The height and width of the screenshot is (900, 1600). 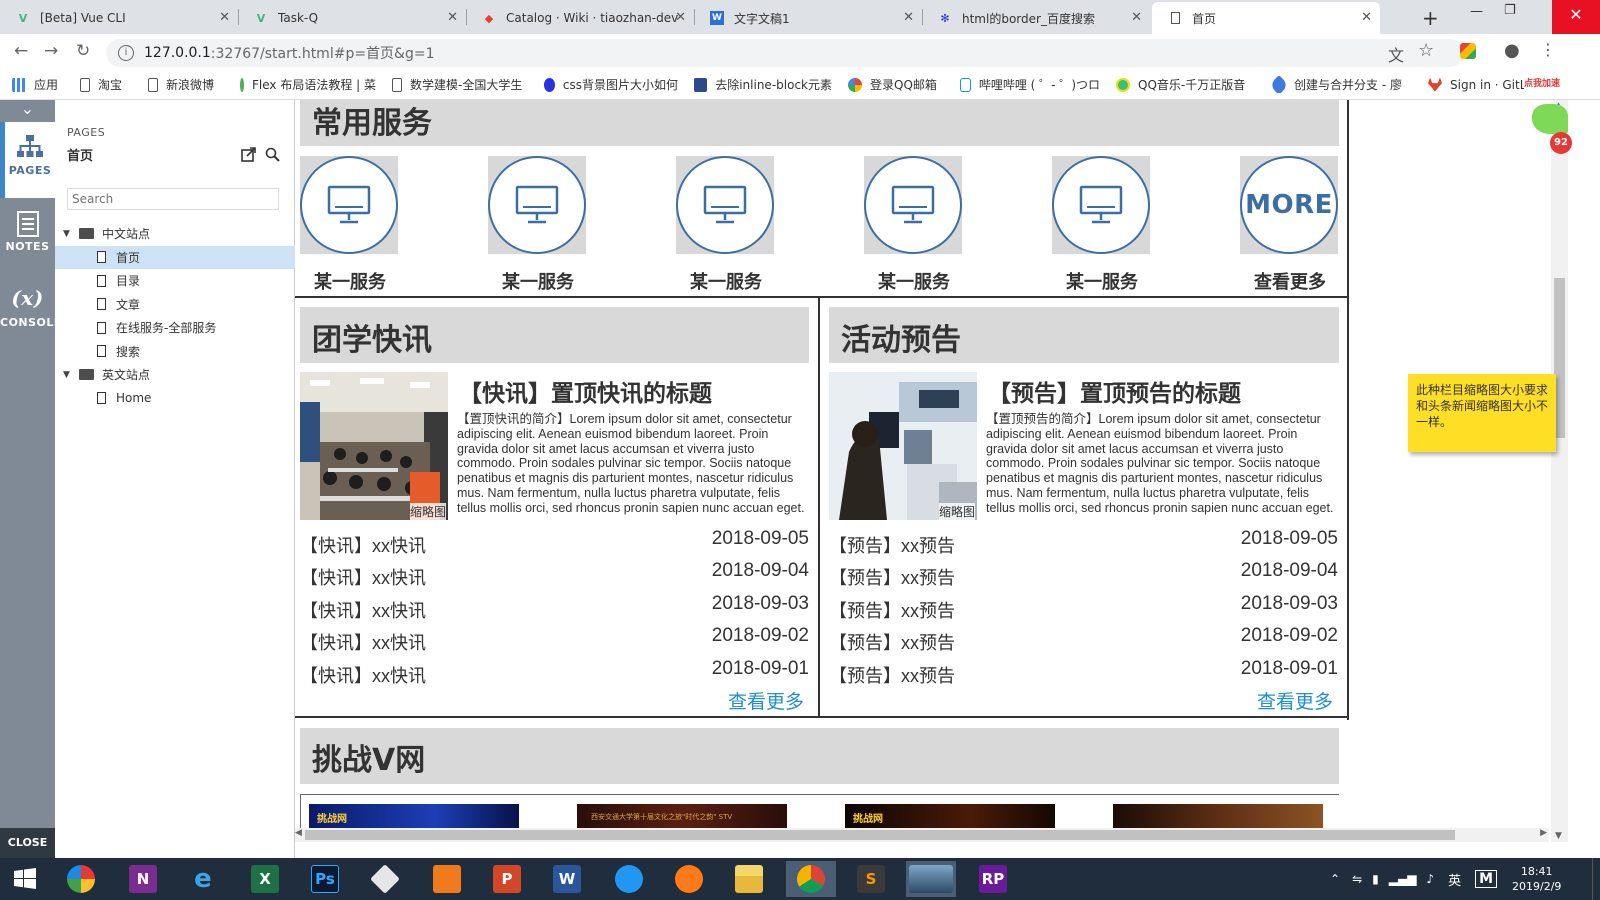 What do you see at coordinates (447, 879) in the screenshot?
I see `music-app-icon` at bounding box center [447, 879].